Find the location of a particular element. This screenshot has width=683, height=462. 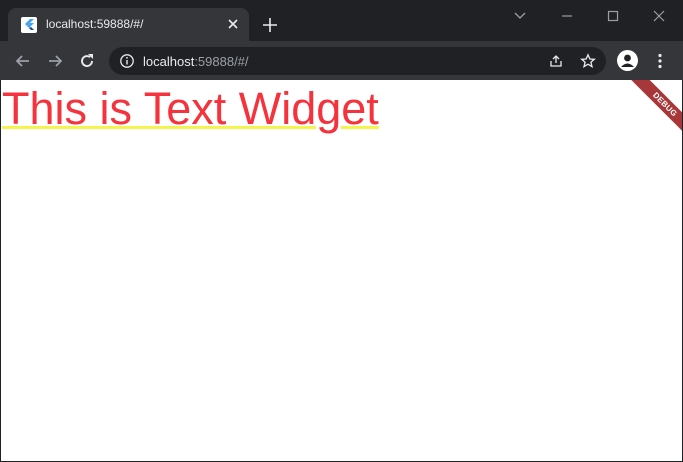

arrow-right-icon is located at coordinates (55, 61).